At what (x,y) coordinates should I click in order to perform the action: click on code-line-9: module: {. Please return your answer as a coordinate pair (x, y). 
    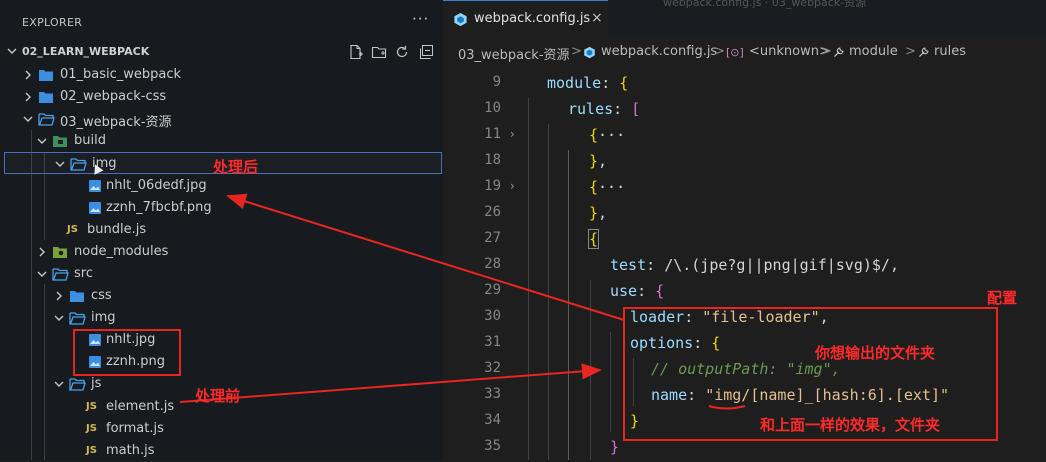
    Looking at the image, I should click on (588, 83).